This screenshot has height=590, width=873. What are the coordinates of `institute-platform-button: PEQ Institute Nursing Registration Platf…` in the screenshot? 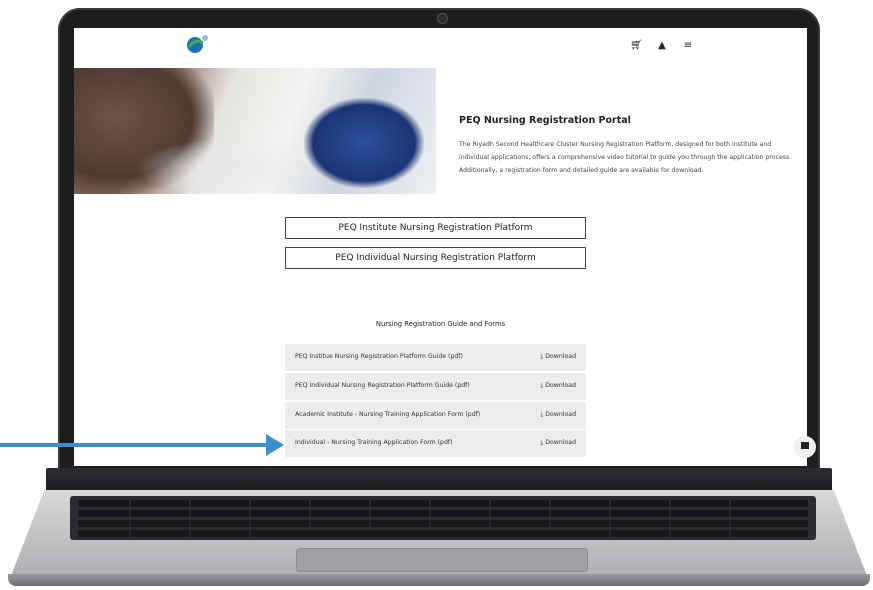 It's located at (435, 228).